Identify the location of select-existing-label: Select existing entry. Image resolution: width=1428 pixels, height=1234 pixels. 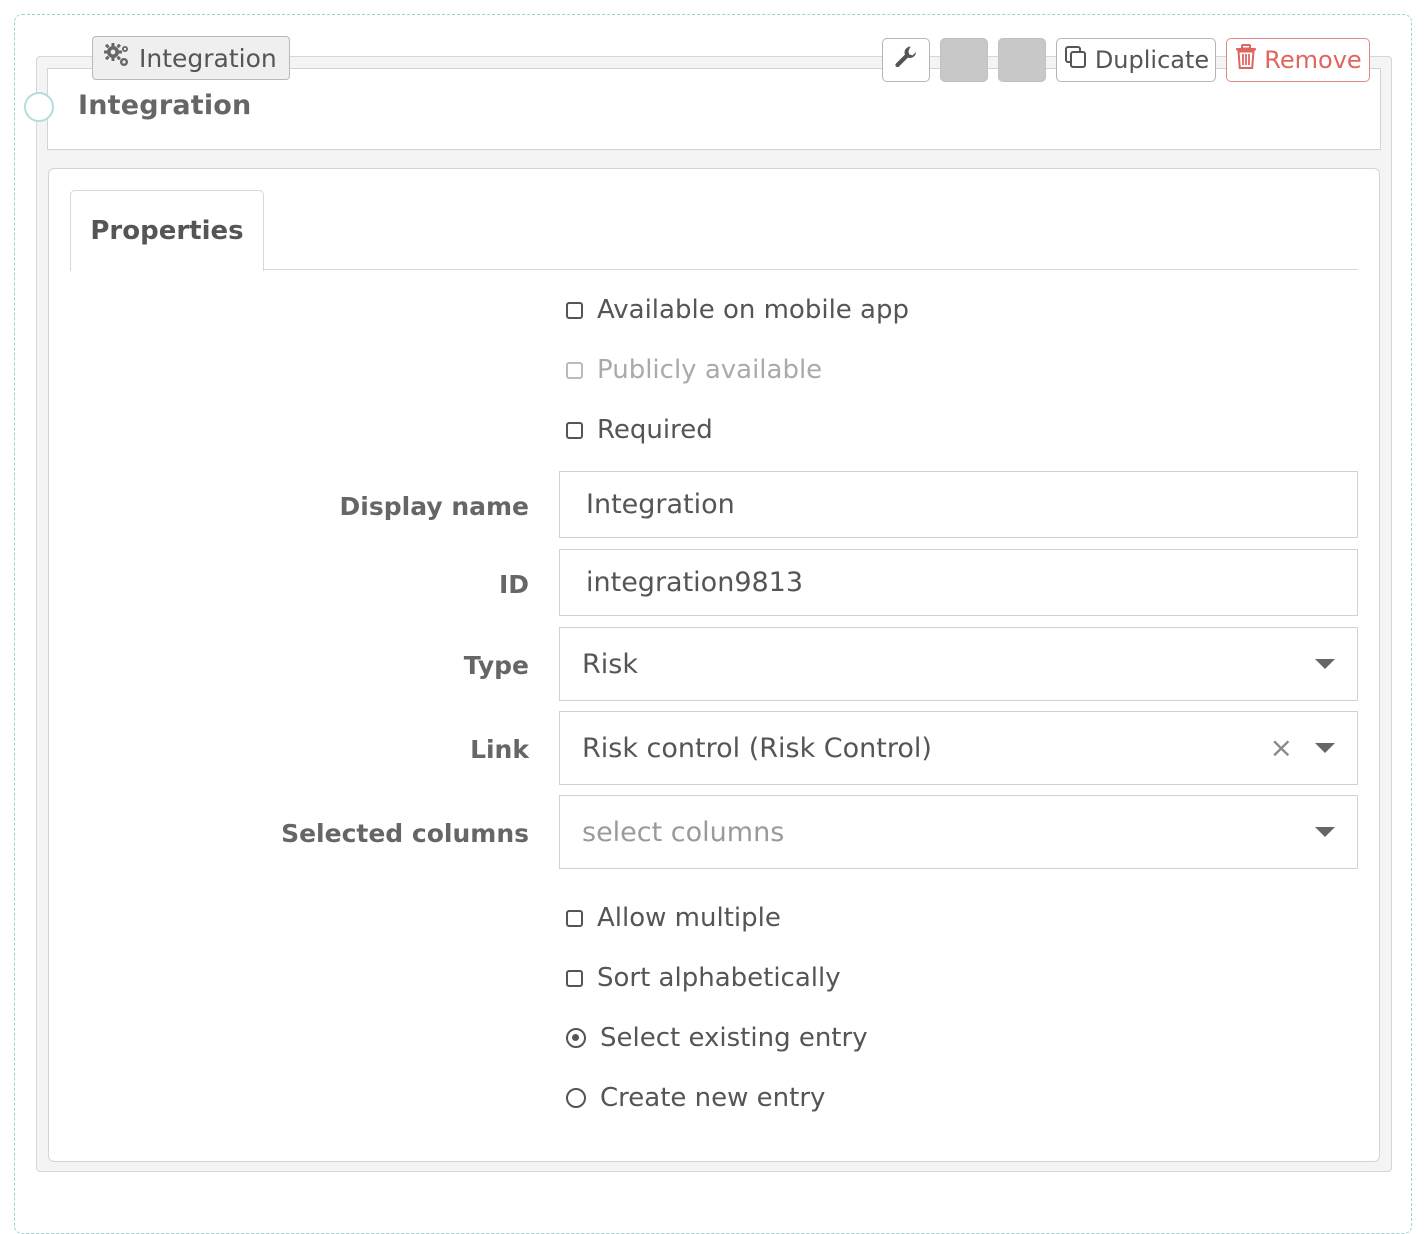
(734, 1038).